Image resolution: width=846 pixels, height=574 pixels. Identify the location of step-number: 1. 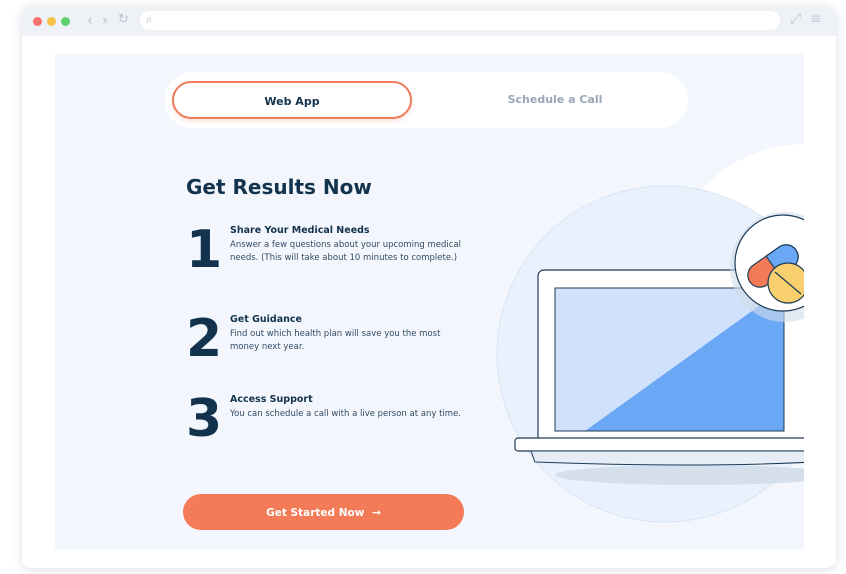
(204, 250).